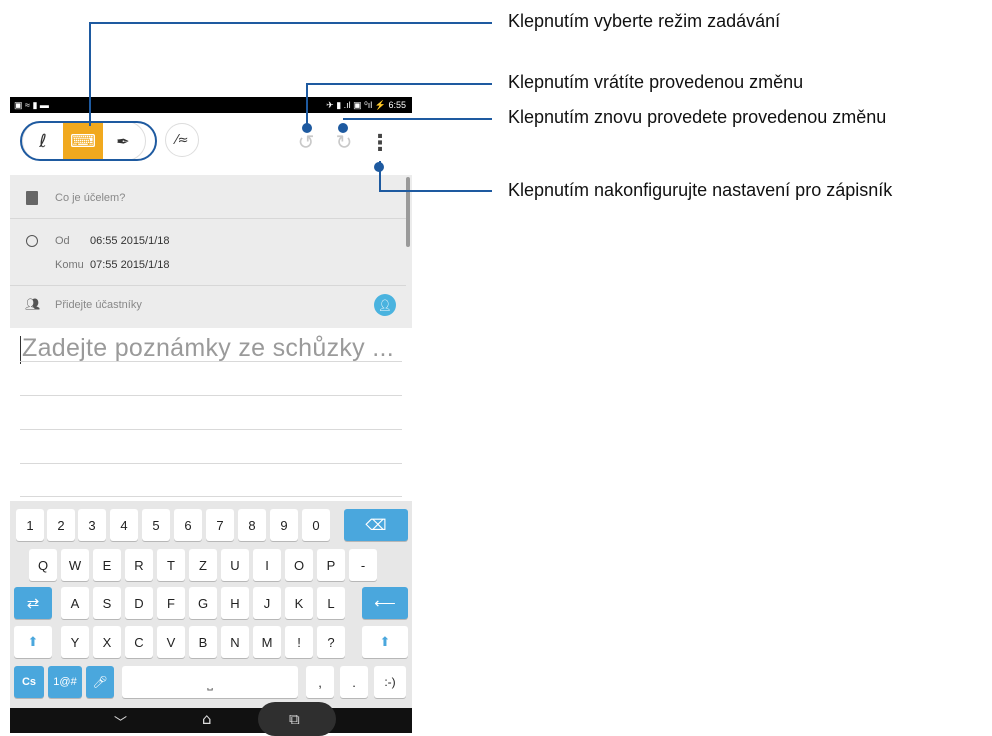 Image resolution: width=992 pixels, height=736 pixels. I want to click on enter-key: ⟵, so click(385, 603).